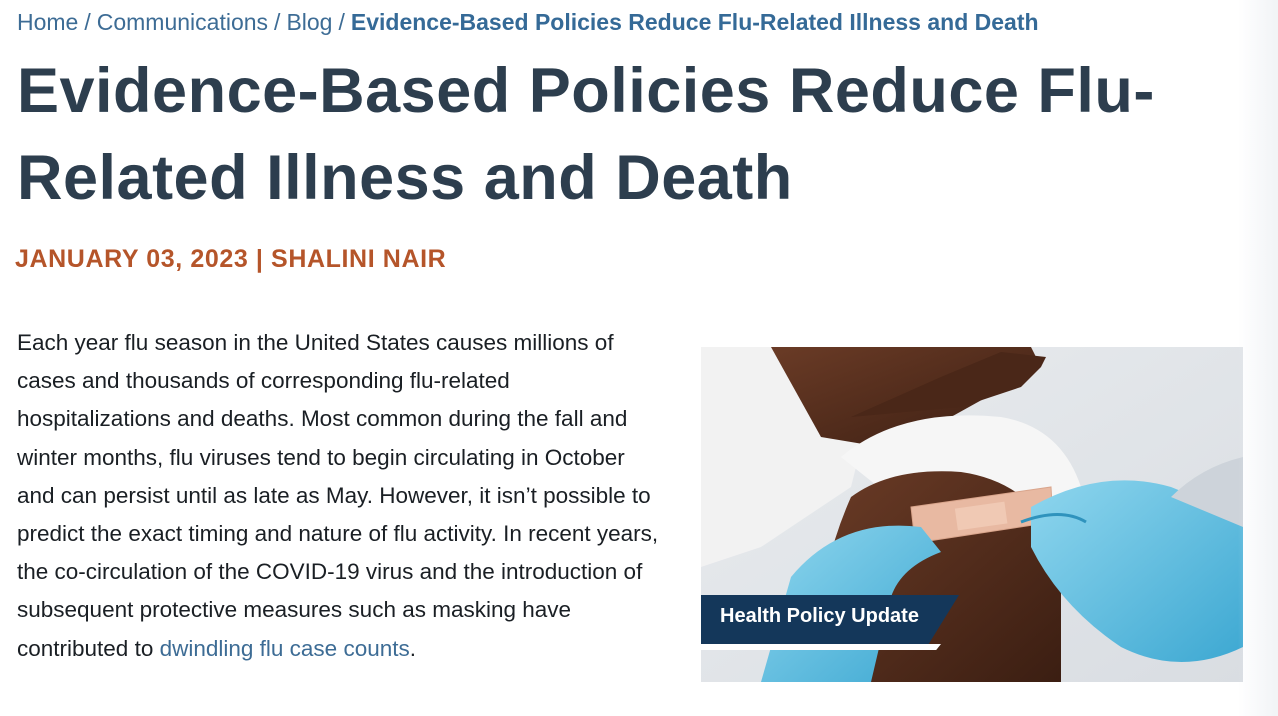 This screenshot has width=1278, height=716. Describe the element at coordinates (47, 22) in the screenshot. I see `breadcrumb-home-link: Home` at that location.